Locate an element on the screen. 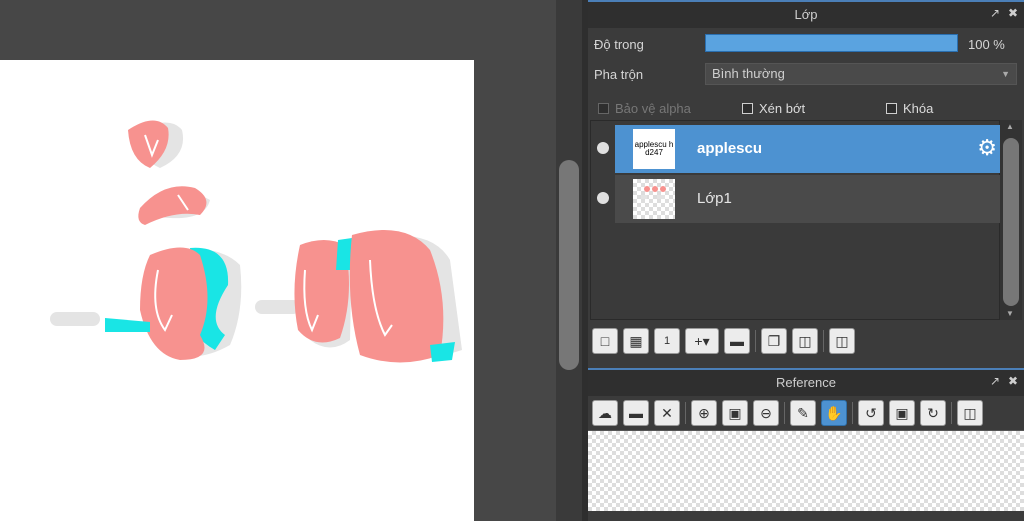 The image size is (1024, 521). blend-mode-value: Bình thường is located at coordinates (748, 73).